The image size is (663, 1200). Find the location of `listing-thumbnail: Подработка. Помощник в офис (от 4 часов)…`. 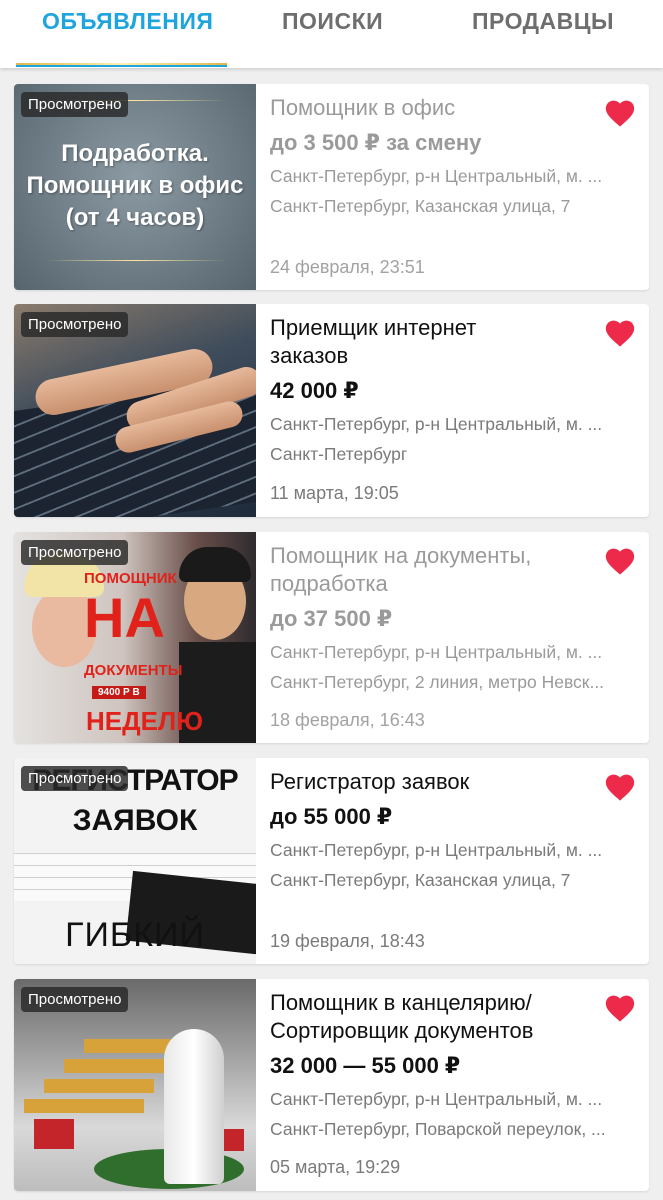

listing-thumbnail: Подработка. Помощник в офис (от 4 часов)… is located at coordinates (135, 187).